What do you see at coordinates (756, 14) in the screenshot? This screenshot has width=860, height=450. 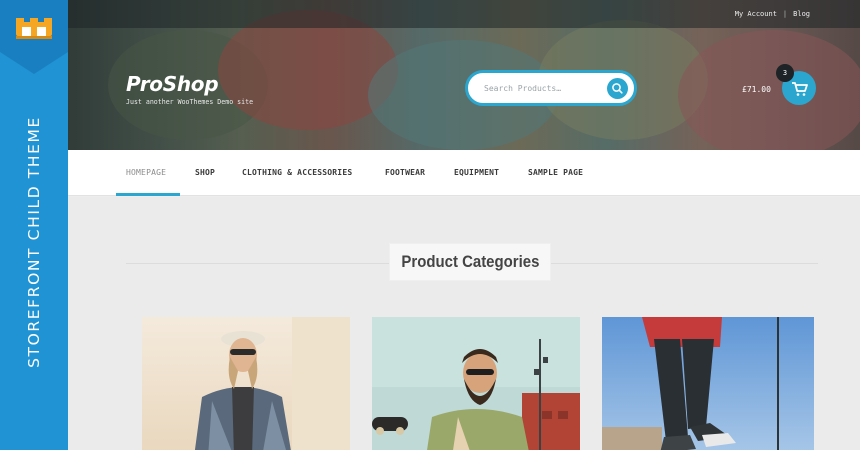 I see `my-account-link: My Account` at bounding box center [756, 14].